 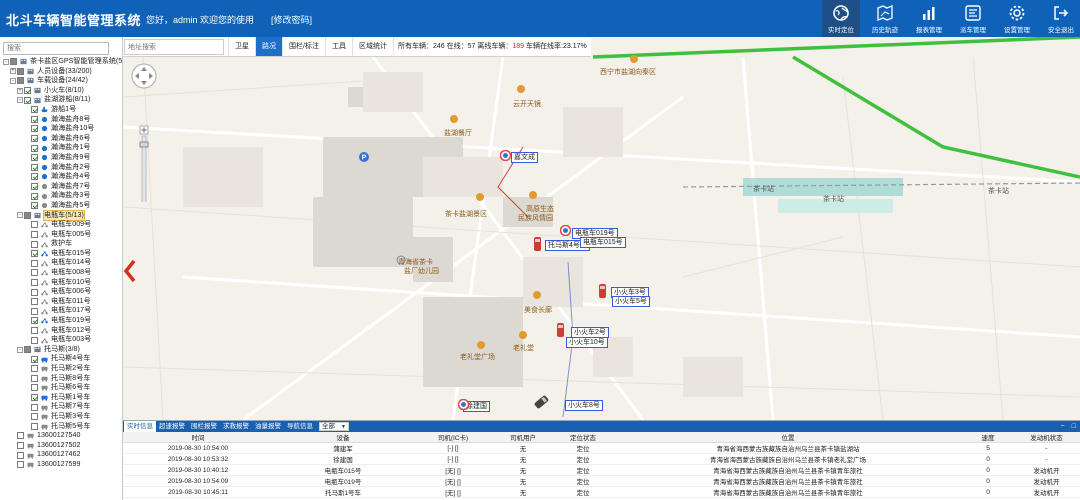 I want to click on bottom-tab-3: 求救报警, so click(x=236, y=426).